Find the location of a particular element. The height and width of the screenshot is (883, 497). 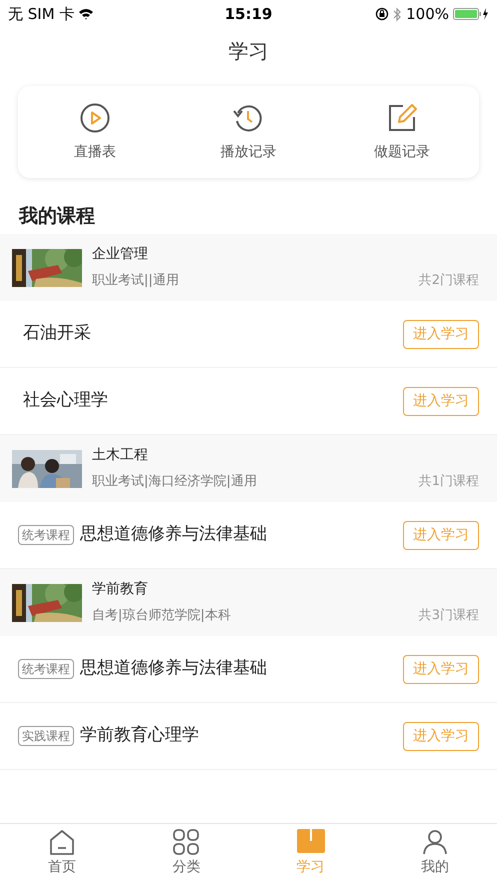

tab-item: 首页 is located at coordinates (62, 853).